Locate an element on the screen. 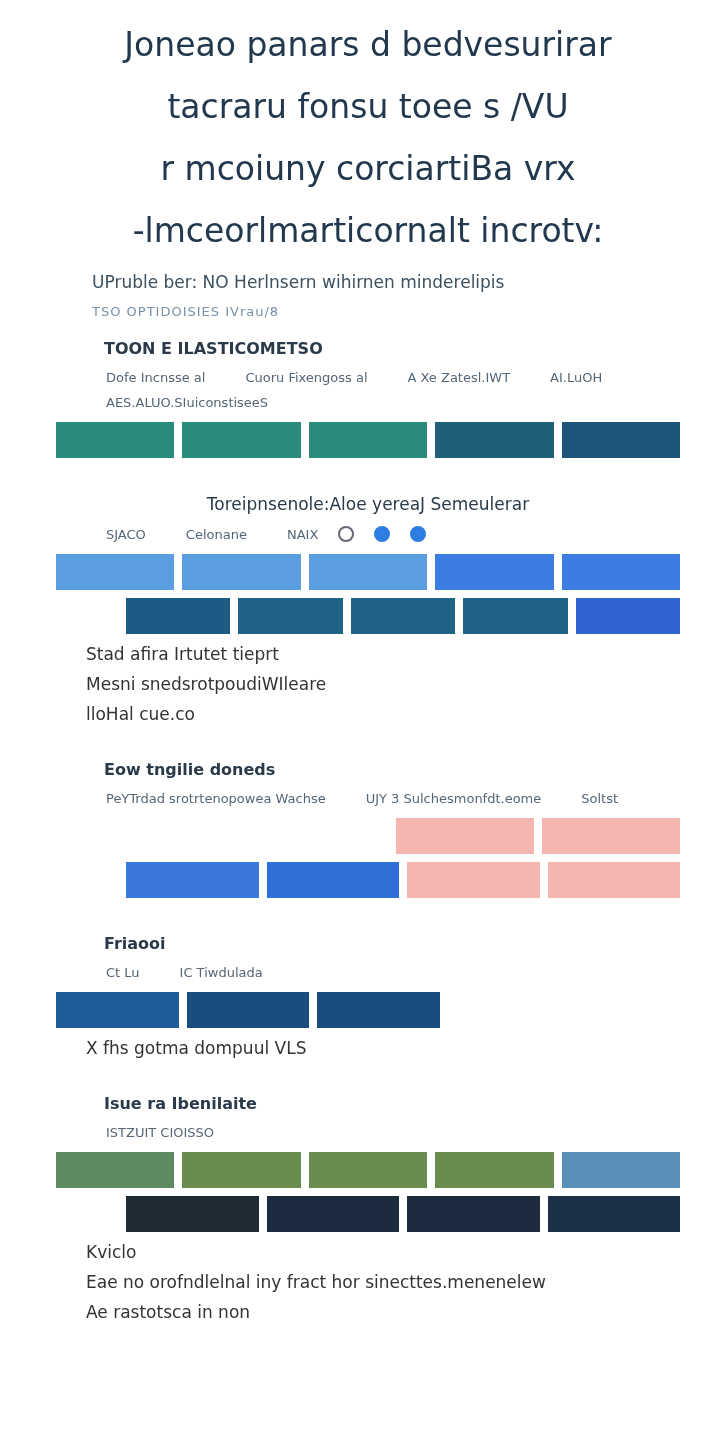  headline: tacraru fonsu toee s /VU is located at coordinates (368, 107).